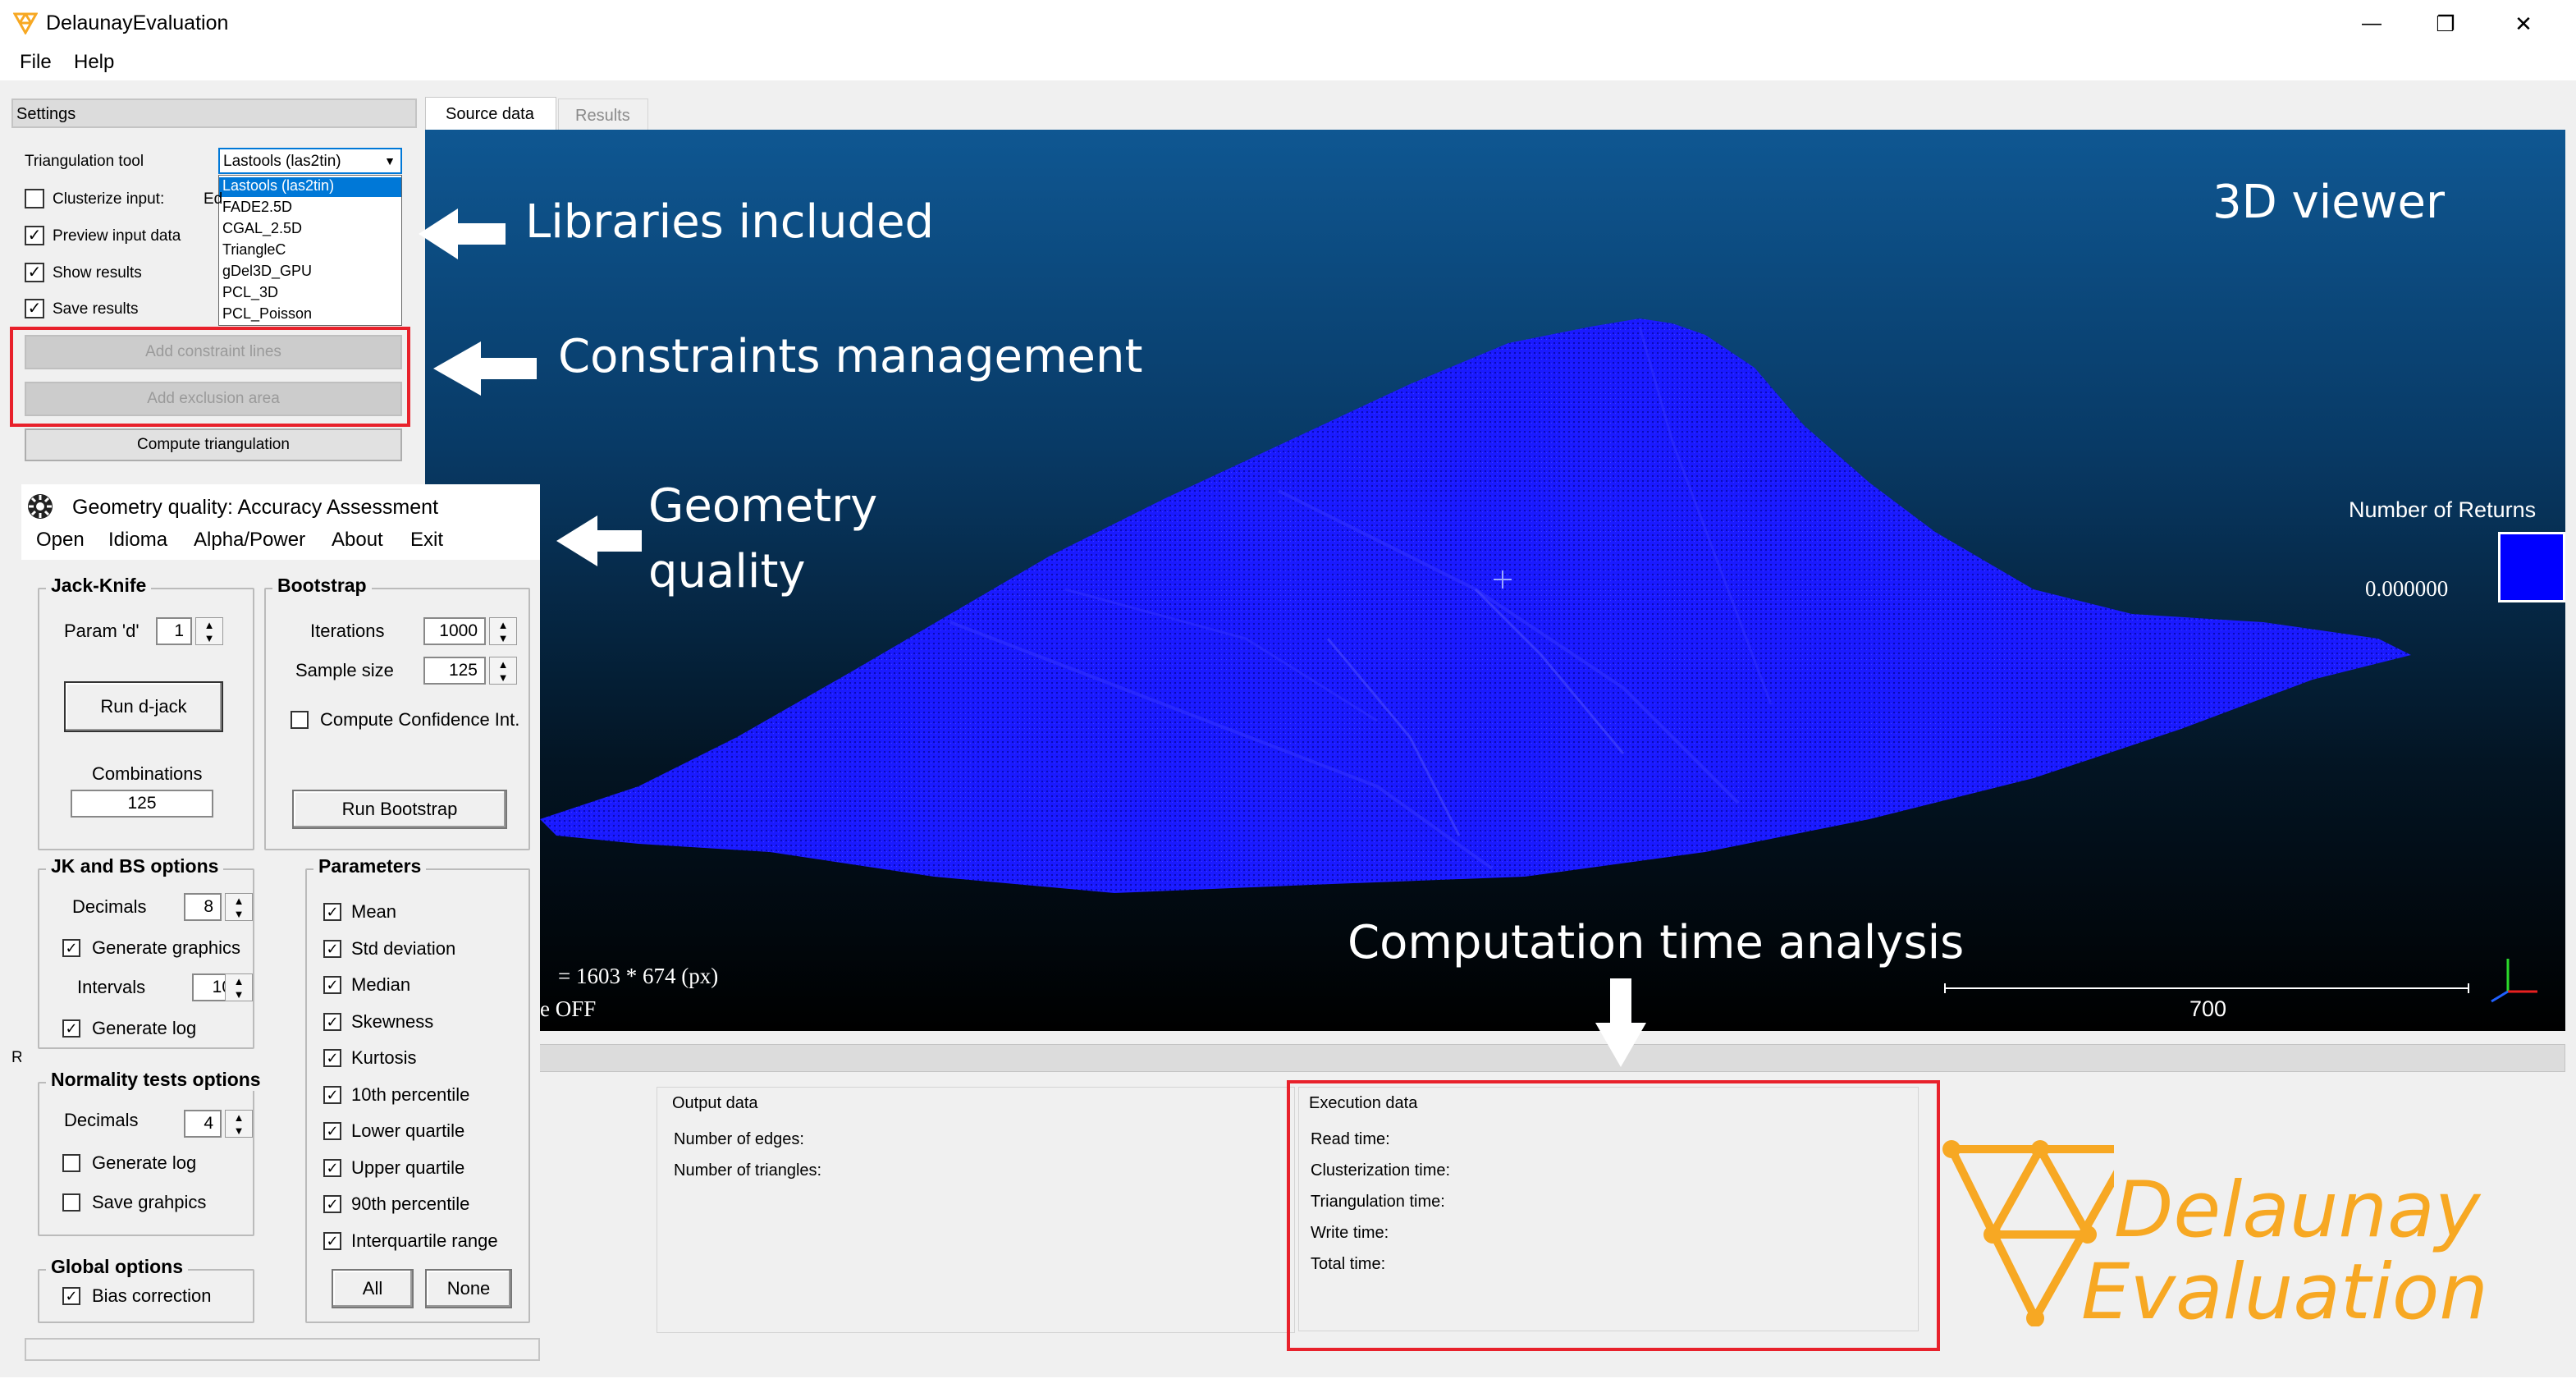 The width and height of the screenshot is (2576, 1388). What do you see at coordinates (2371, 24) in the screenshot?
I see `minimize-button: —` at bounding box center [2371, 24].